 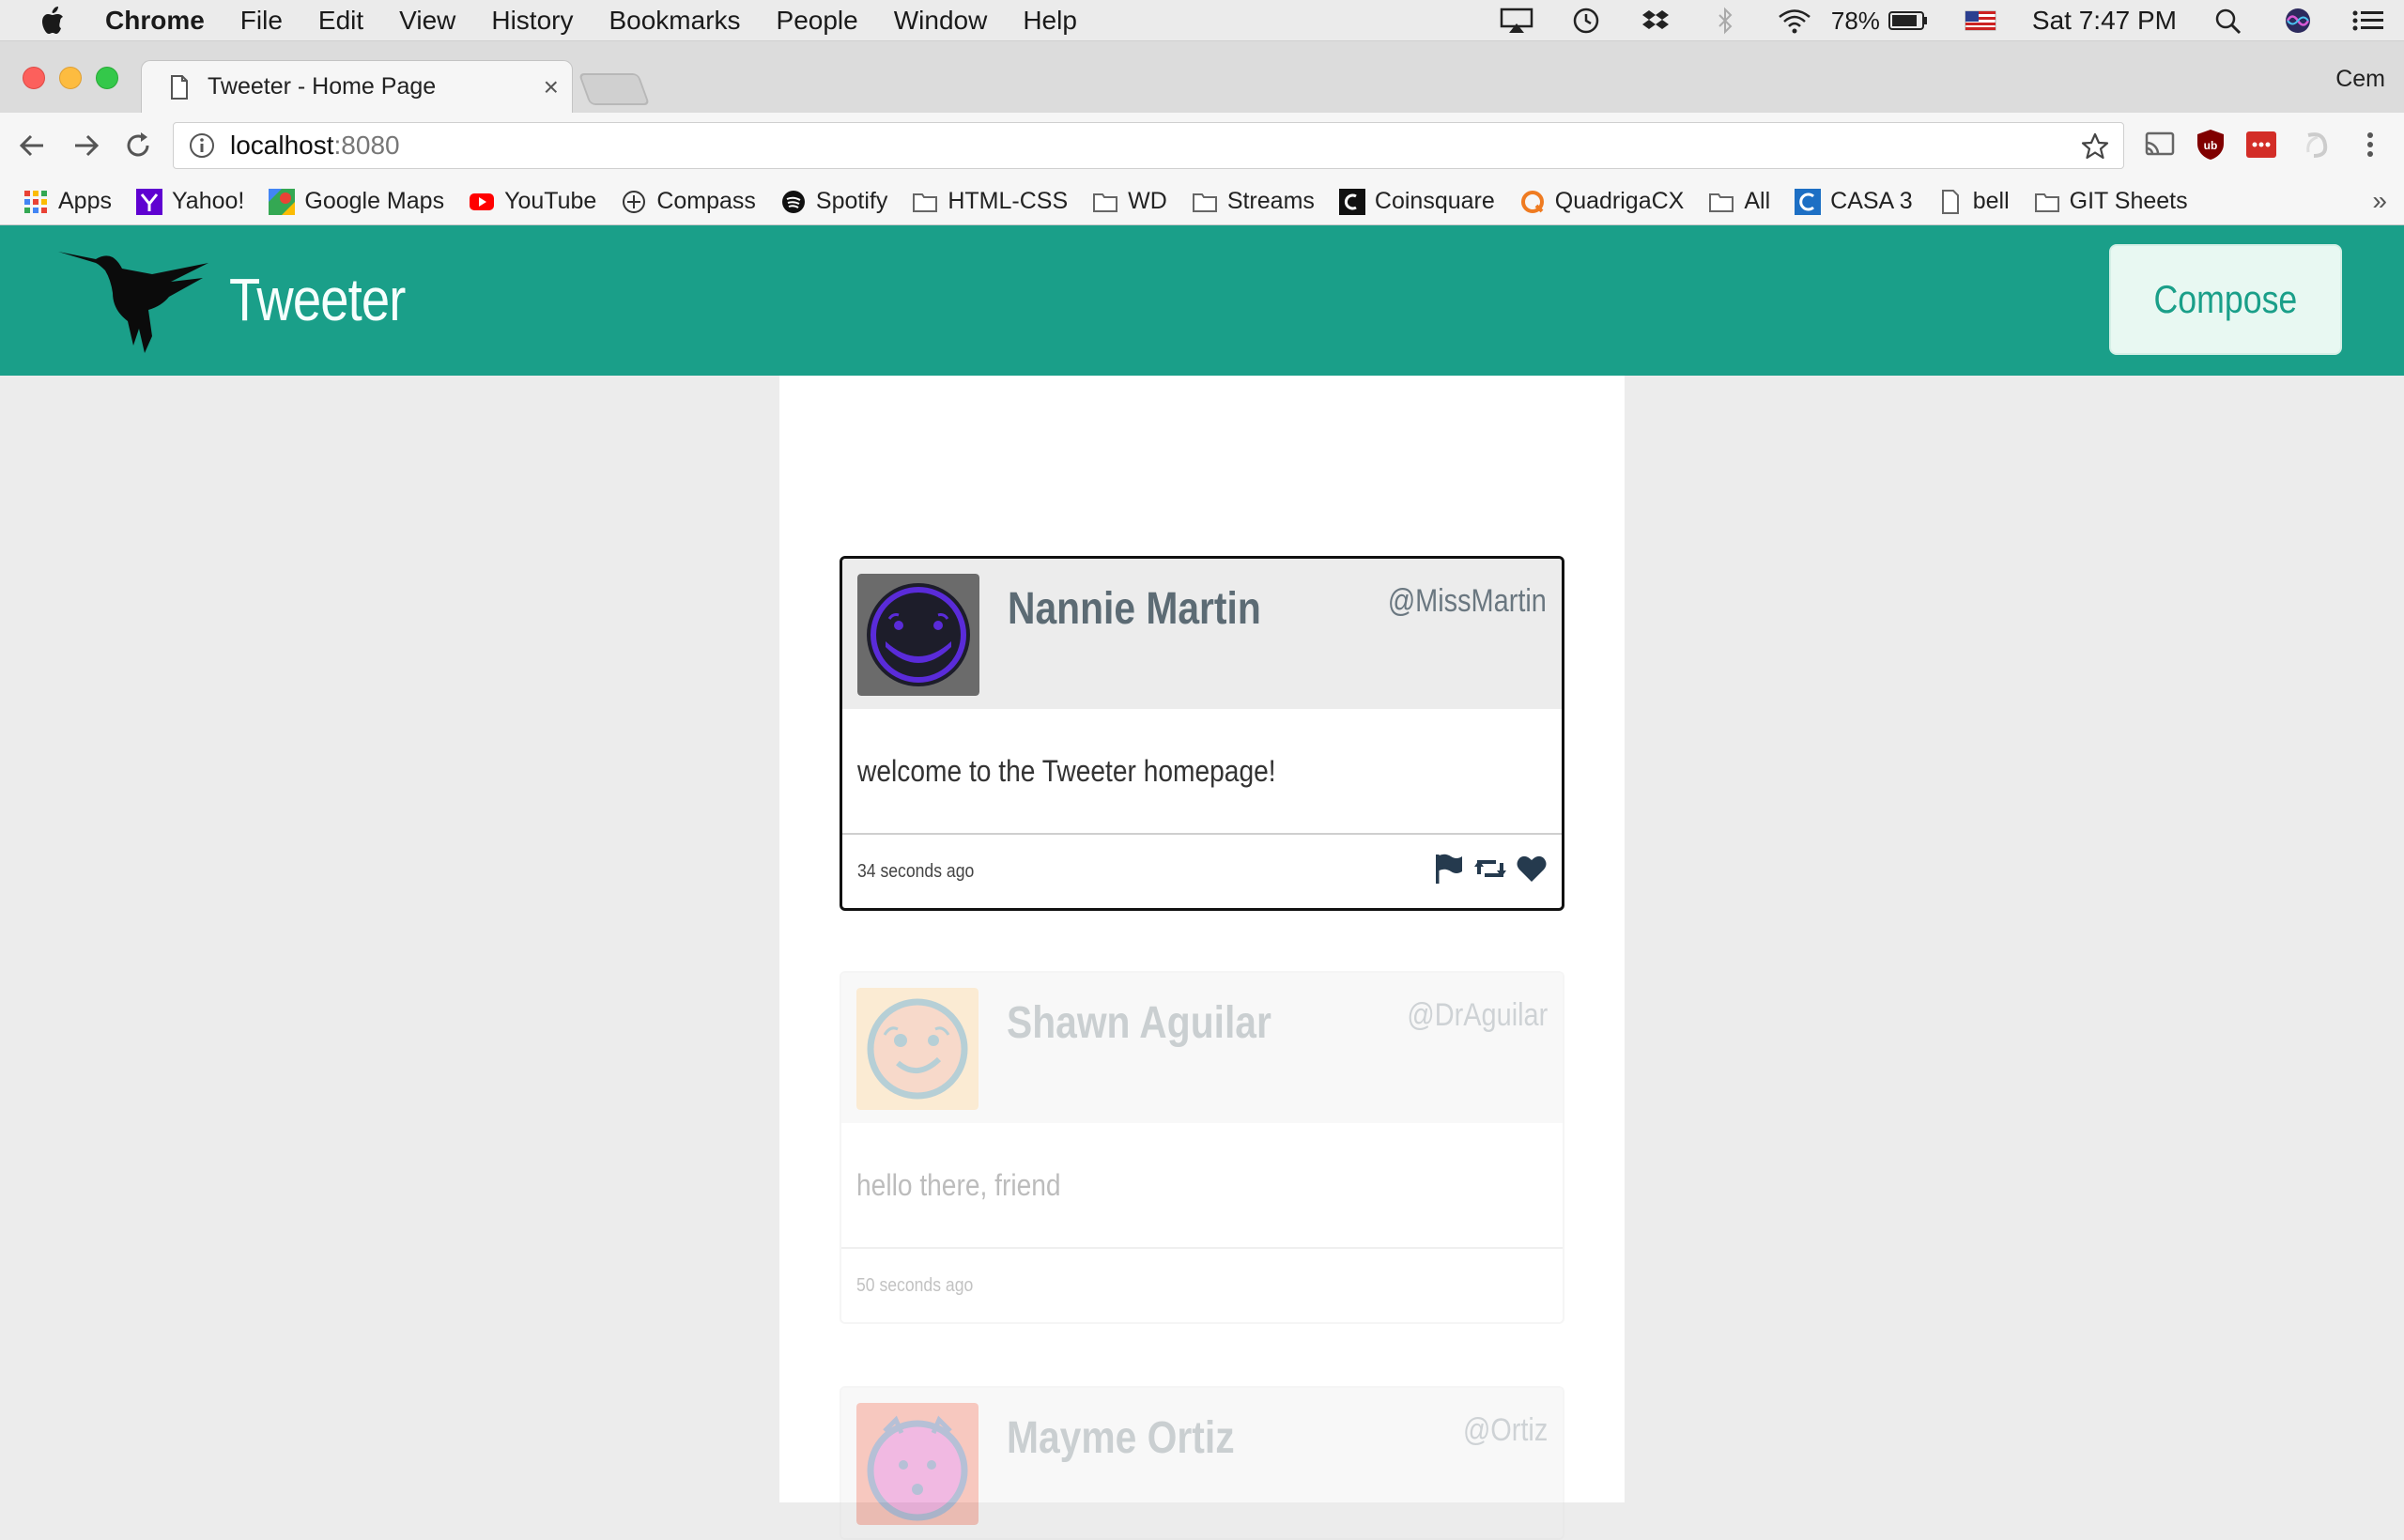 I want to click on flag-icon, so click(x=1449, y=869).